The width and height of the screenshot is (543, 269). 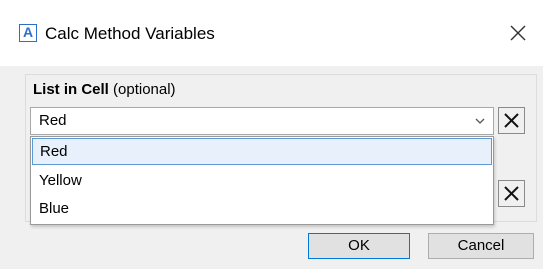 I want to click on cancel-button: Cancel, so click(x=481, y=246).